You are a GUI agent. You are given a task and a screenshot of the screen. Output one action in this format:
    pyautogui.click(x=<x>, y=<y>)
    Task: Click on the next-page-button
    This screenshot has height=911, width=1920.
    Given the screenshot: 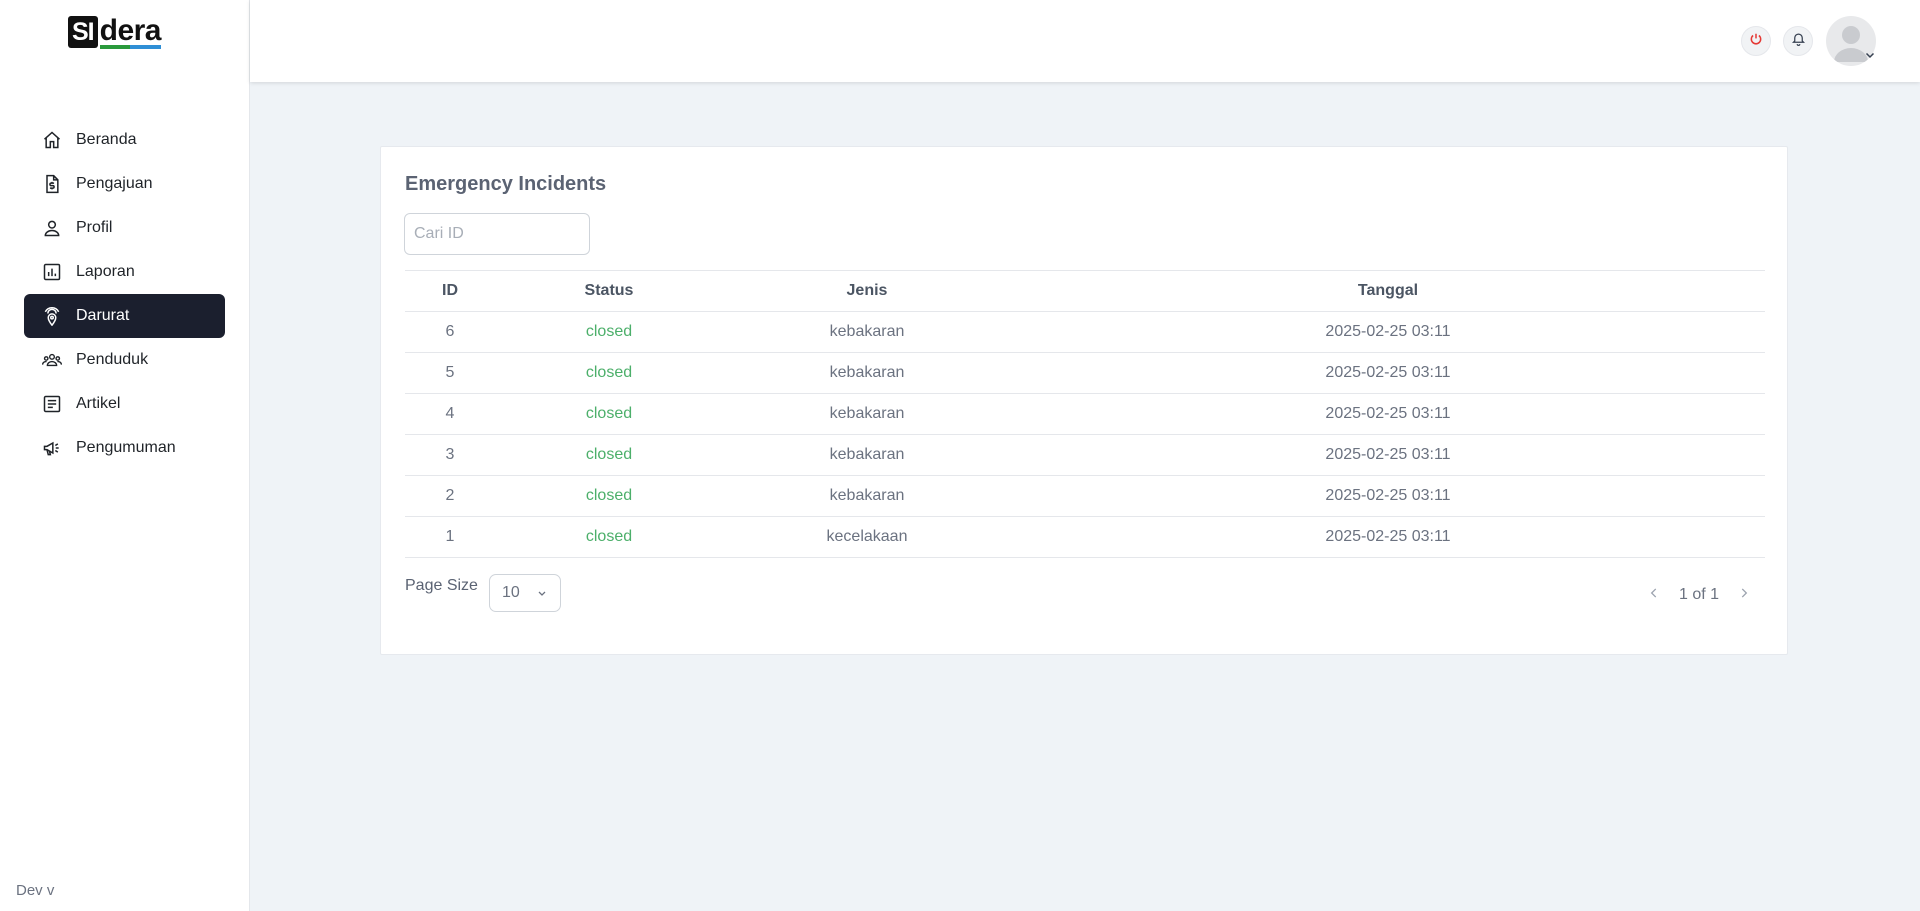 What is the action you would take?
    pyautogui.click(x=1744, y=595)
    